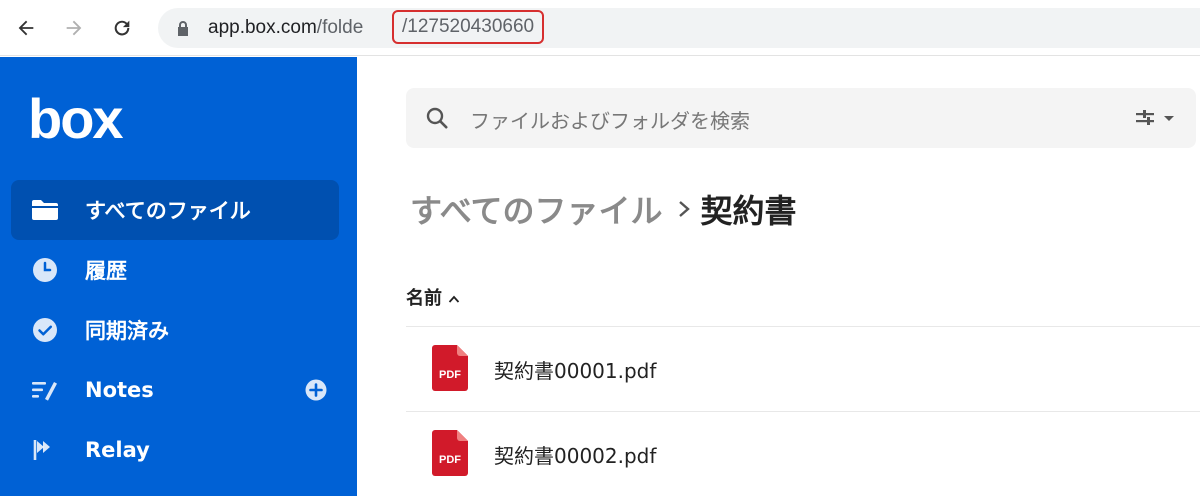 The width and height of the screenshot is (1200, 496). What do you see at coordinates (119, 390) in the screenshot?
I see `sidebar-item-label: Notes` at bounding box center [119, 390].